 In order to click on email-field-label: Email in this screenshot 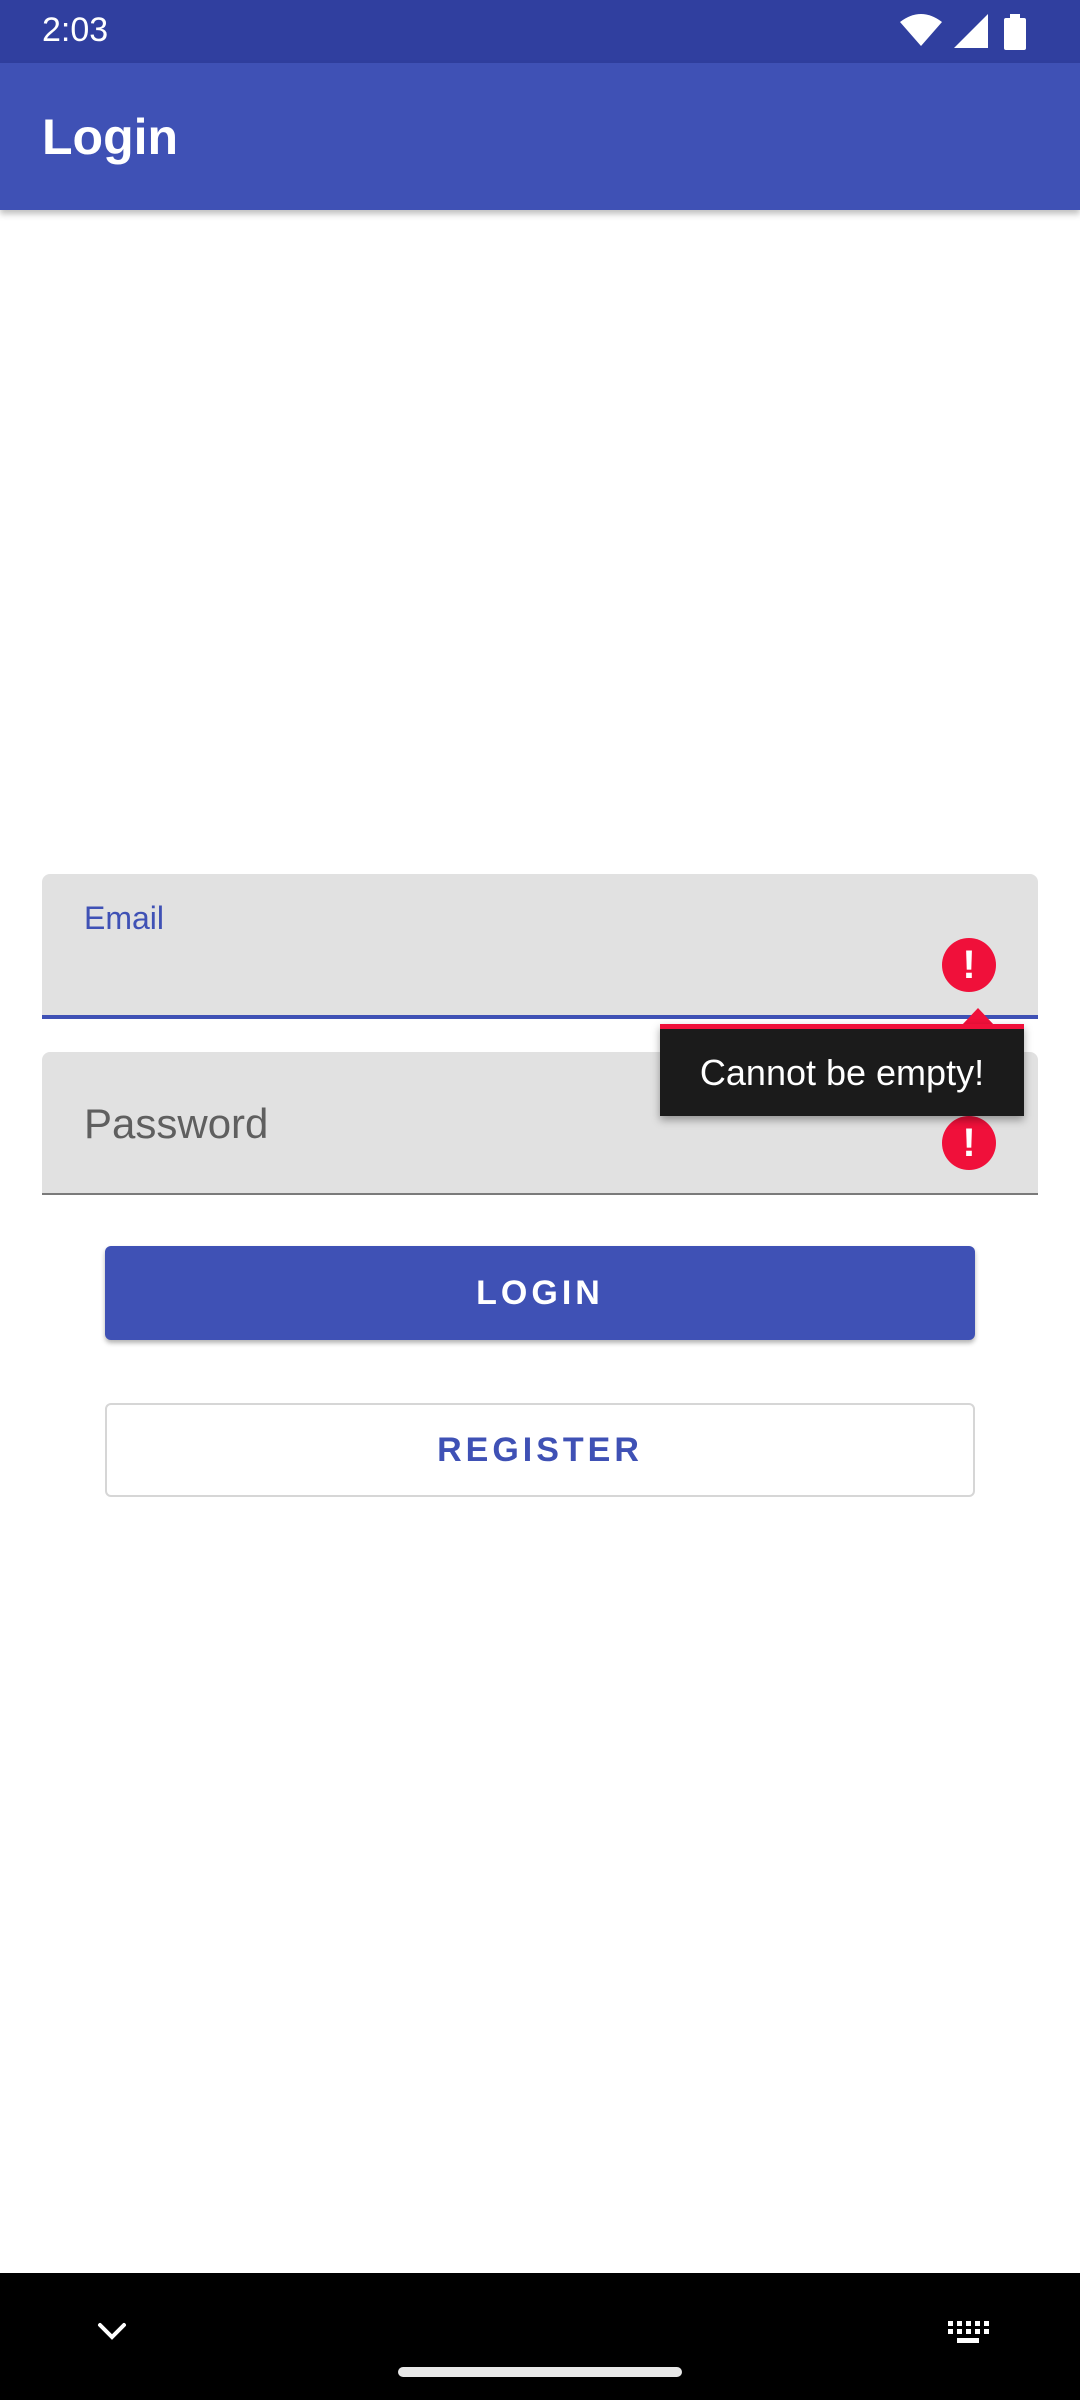, I will do `click(124, 918)`.